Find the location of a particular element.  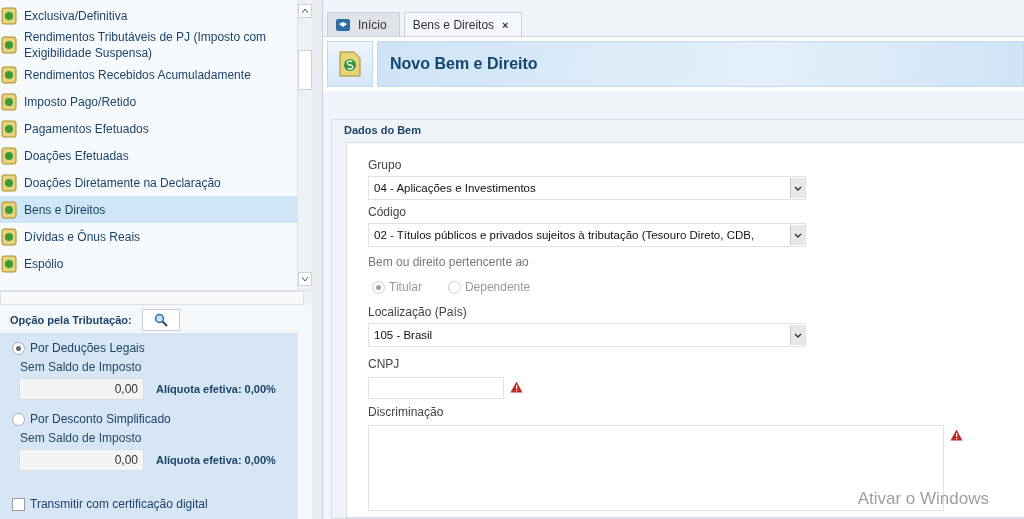

caret-down-icon is located at coordinates (305, 279).